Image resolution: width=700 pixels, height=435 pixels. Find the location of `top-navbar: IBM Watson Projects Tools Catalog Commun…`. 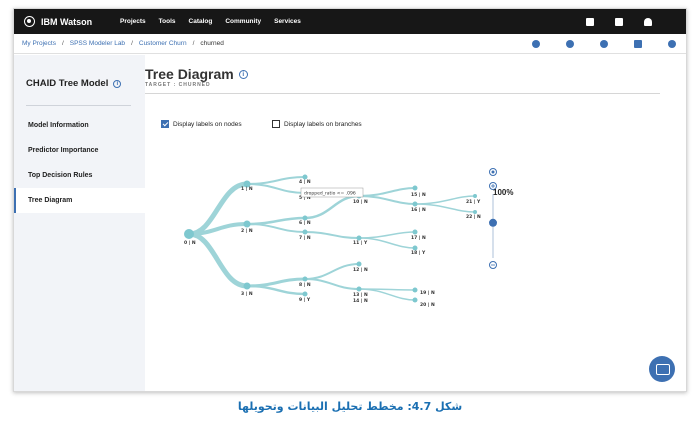

top-navbar: IBM Watson Projects Tools Catalog Commun… is located at coordinates (350, 21).